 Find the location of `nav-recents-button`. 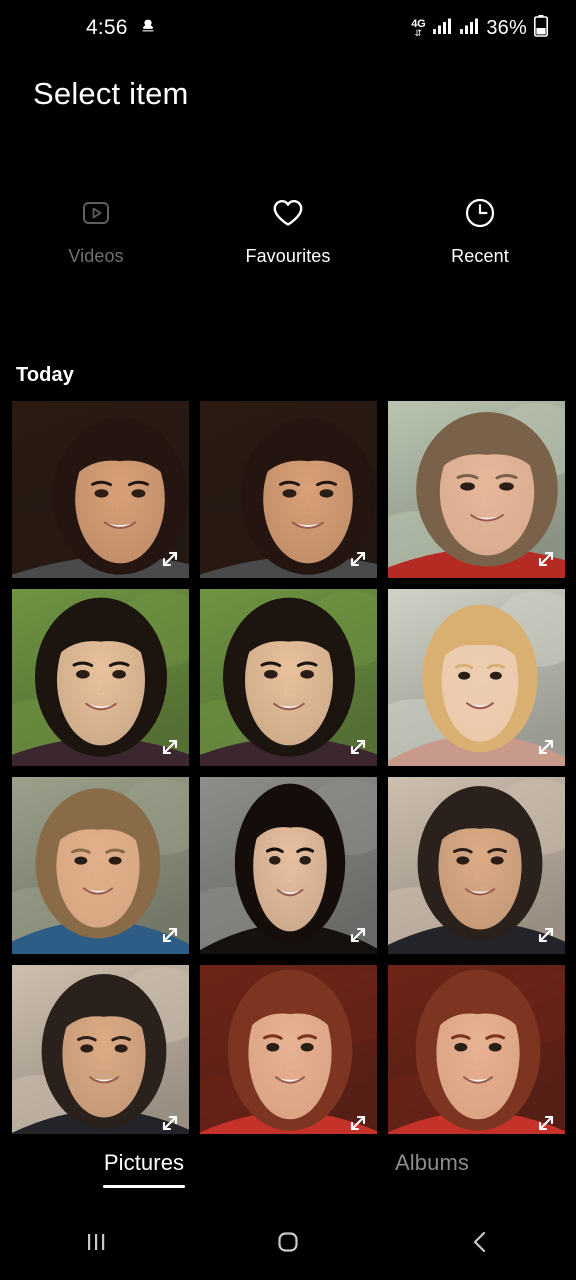

nav-recents-button is located at coordinates (96, 1244).